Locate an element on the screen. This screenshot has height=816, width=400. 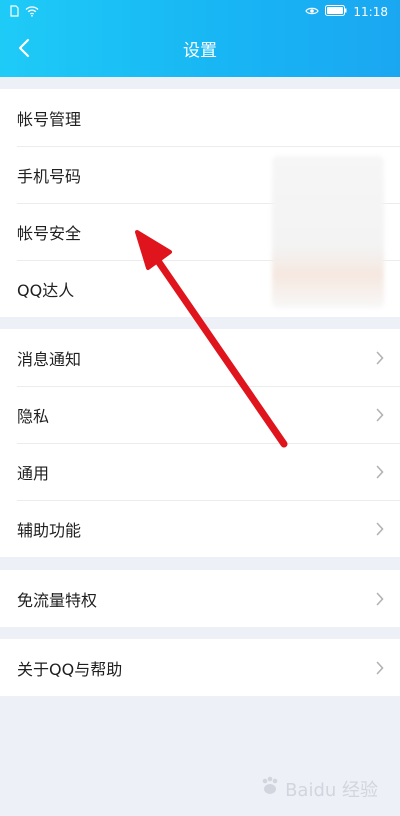
settings-item-label: 消息通知 is located at coordinates (49, 359).